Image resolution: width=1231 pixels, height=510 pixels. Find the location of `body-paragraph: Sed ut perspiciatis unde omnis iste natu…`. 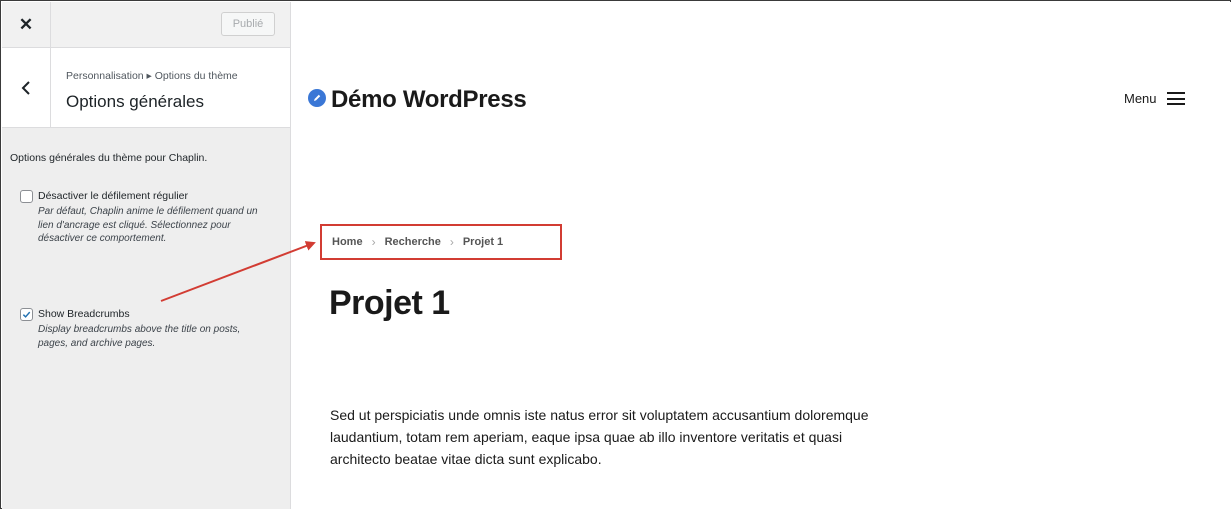

body-paragraph: Sed ut perspiciatis unde omnis iste natu… is located at coordinates (599, 437).